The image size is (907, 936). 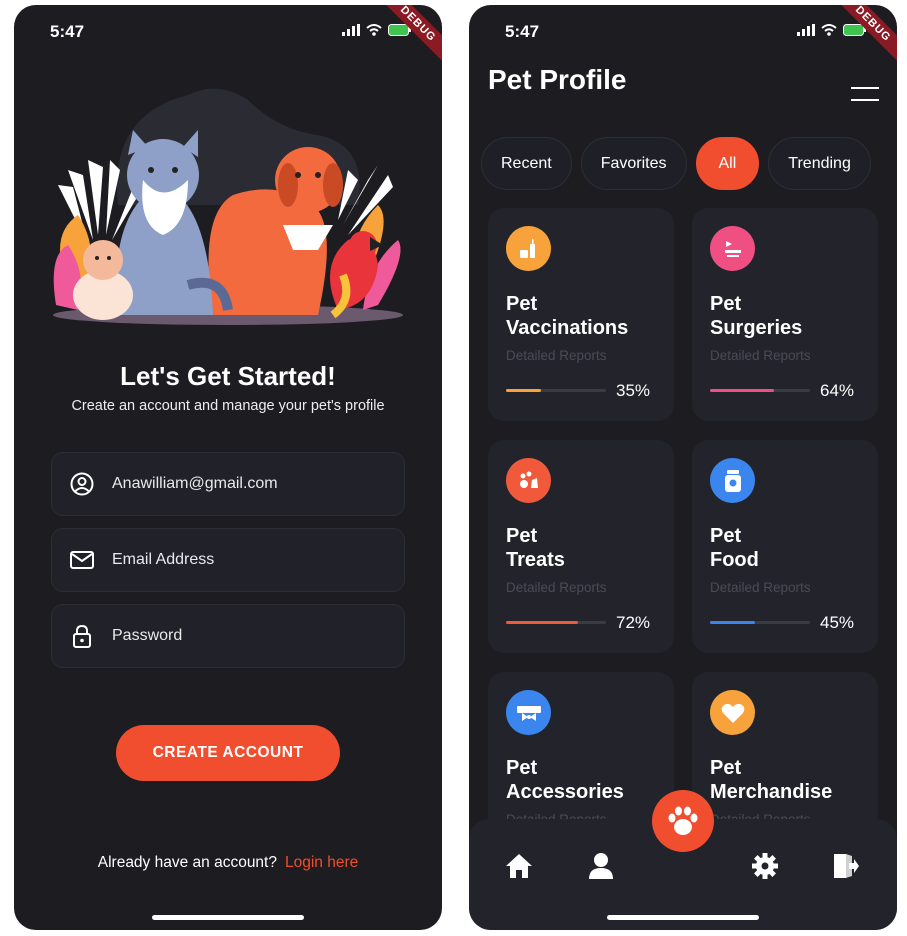 What do you see at coordinates (528, 248) in the screenshot?
I see `syringe-icon` at bounding box center [528, 248].